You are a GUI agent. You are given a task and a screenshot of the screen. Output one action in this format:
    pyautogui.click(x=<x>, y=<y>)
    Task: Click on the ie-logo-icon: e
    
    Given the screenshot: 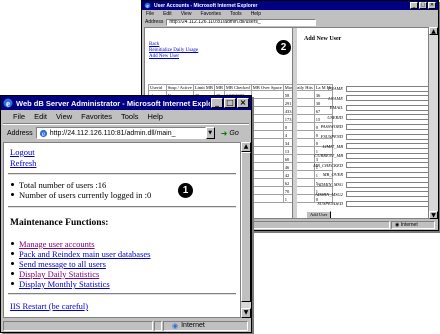 What is the action you would take?
    pyautogui.click(x=147, y=5)
    